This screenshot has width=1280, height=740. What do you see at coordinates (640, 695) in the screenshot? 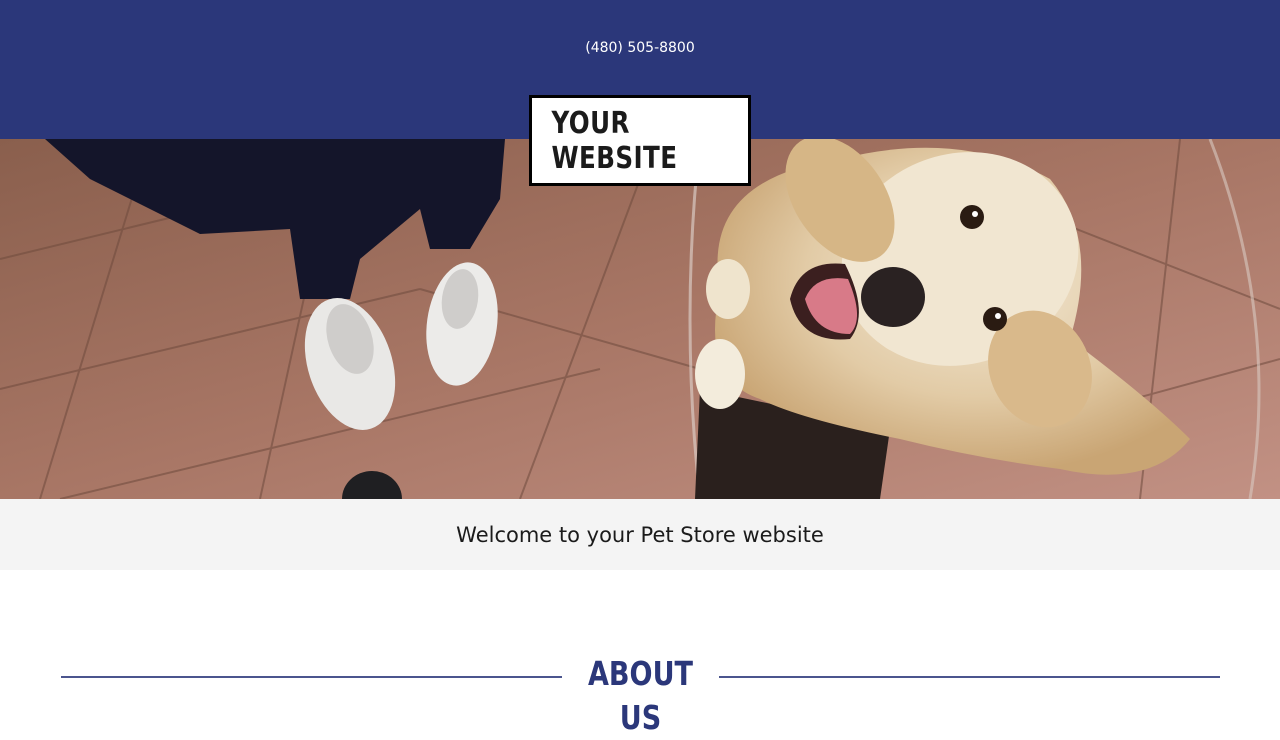
I see `about-heading: ABOUT US` at bounding box center [640, 695].